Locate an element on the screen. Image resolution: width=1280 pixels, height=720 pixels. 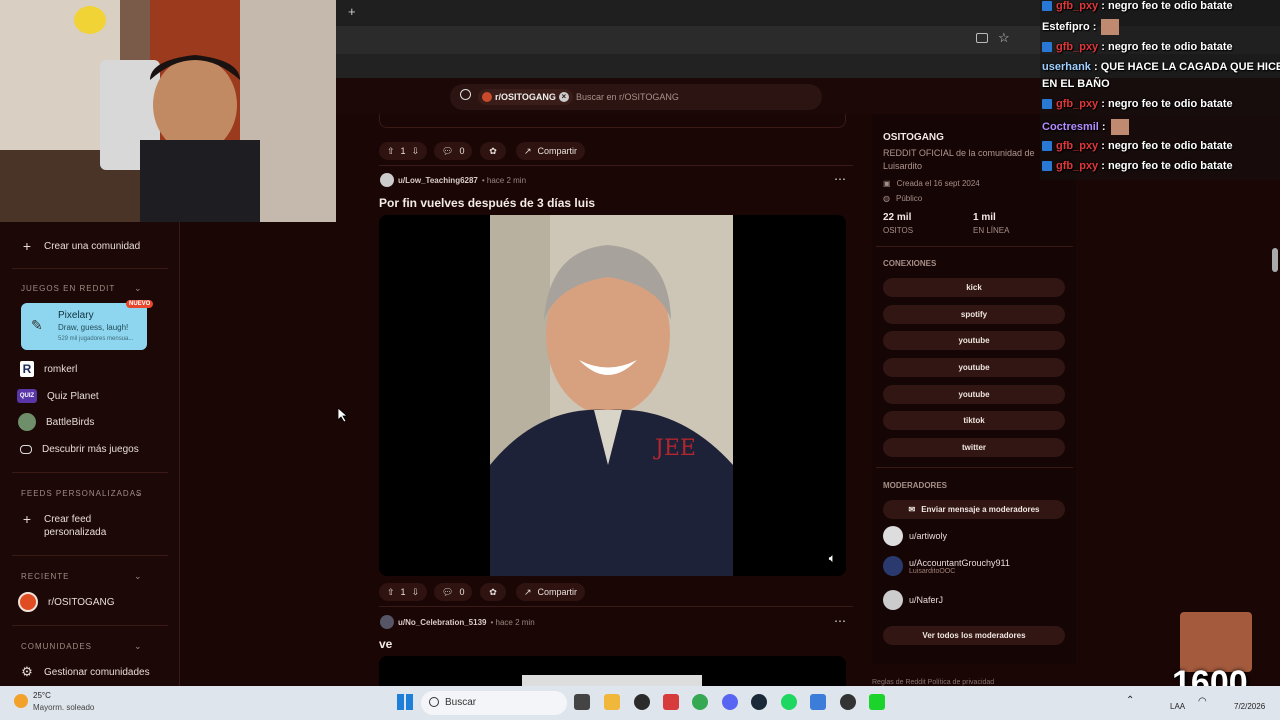
community-name: OSITOGANG is located at coordinates (913, 137).